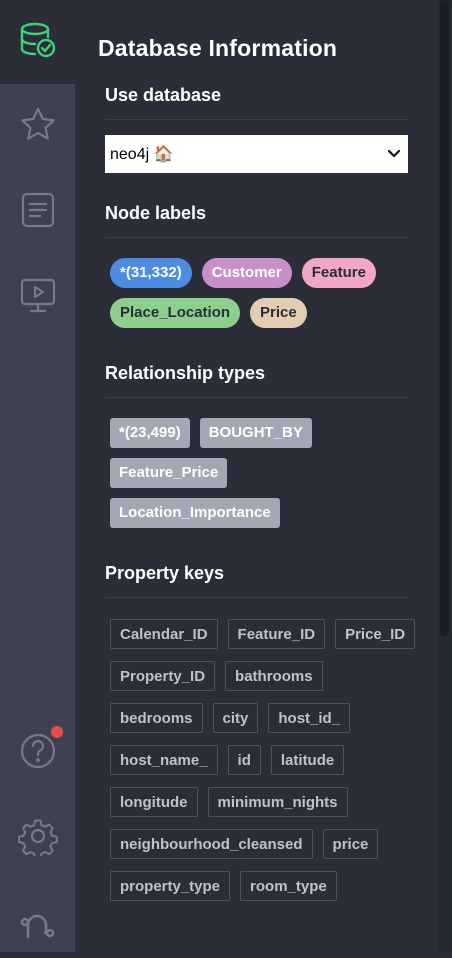  Describe the element at coordinates (375, 634) in the screenshot. I see `property-key-badge: Price_ID` at that location.